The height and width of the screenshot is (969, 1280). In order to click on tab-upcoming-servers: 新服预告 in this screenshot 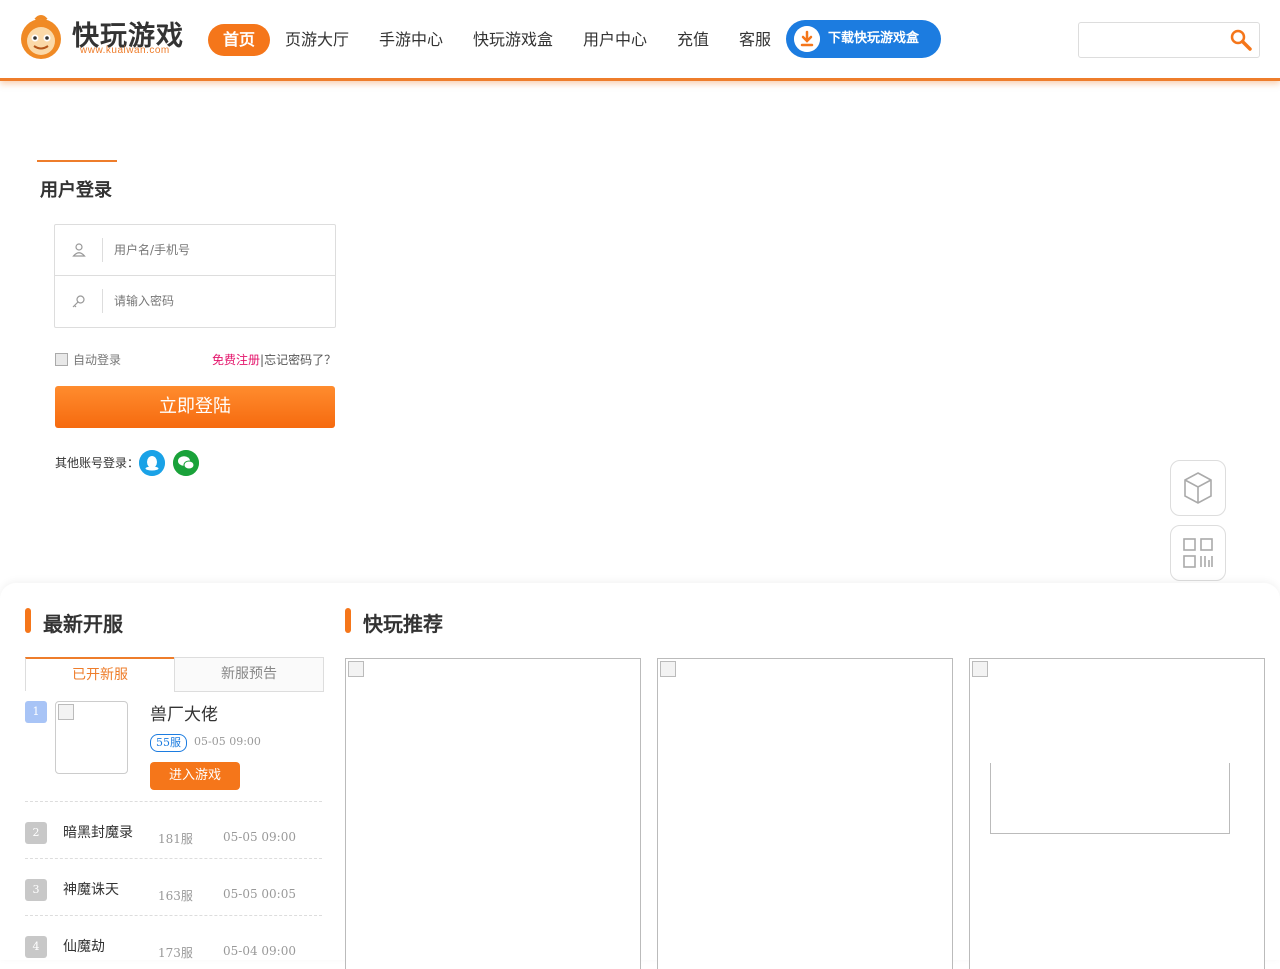, I will do `click(249, 674)`.